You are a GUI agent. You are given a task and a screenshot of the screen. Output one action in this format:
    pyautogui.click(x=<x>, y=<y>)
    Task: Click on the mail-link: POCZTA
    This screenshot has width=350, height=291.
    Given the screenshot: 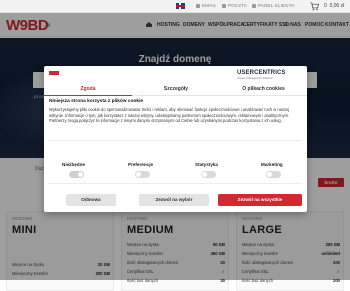 What is the action you would take?
    pyautogui.click(x=234, y=5)
    